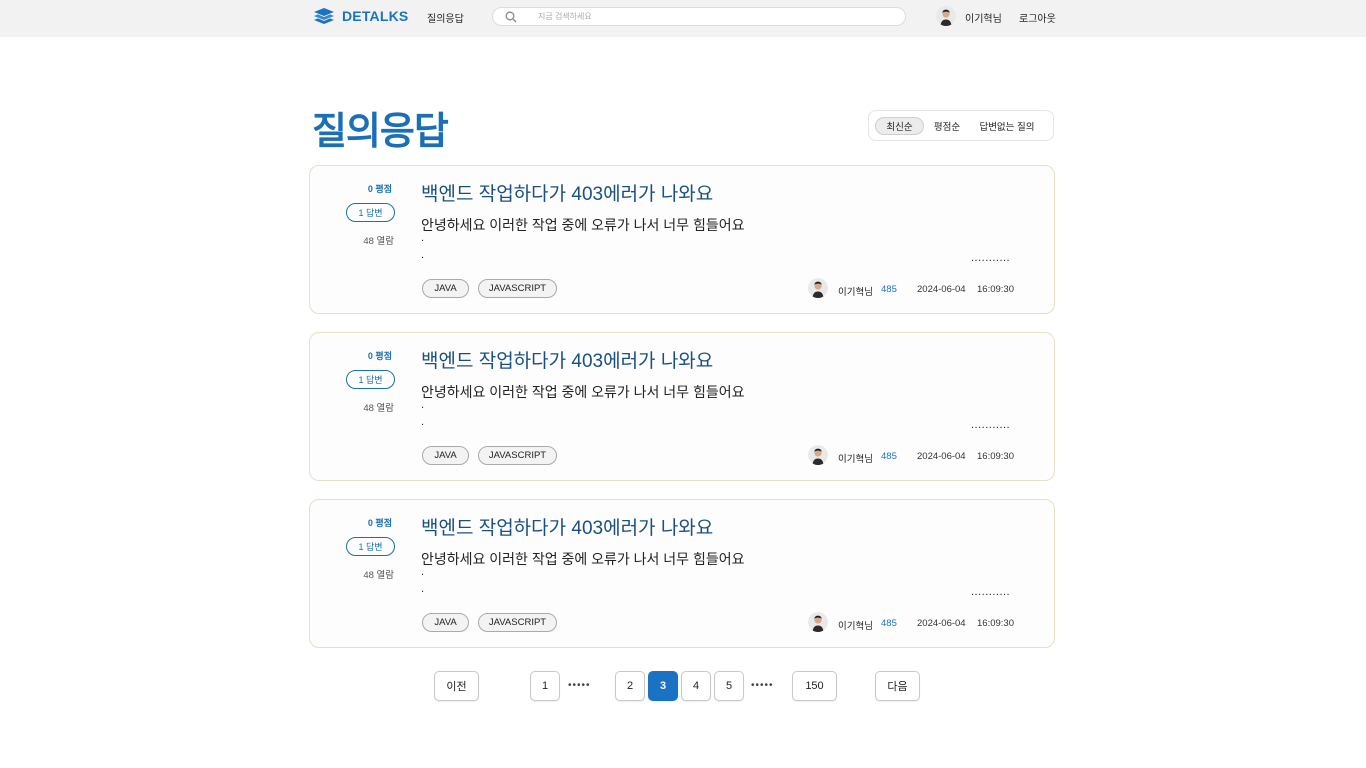 The width and height of the screenshot is (1366, 768). I want to click on sort-rating-button: 평점순, so click(947, 126).